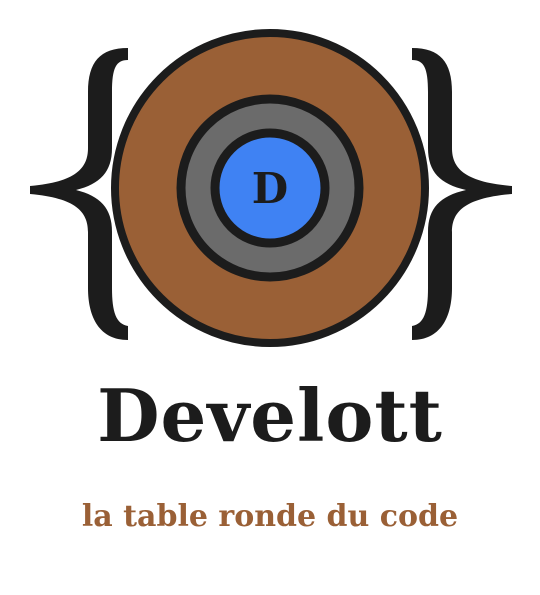 The image size is (540, 595). Describe the element at coordinates (270, 415) in the screenshot. I see `brand-name: Develott` at that location.